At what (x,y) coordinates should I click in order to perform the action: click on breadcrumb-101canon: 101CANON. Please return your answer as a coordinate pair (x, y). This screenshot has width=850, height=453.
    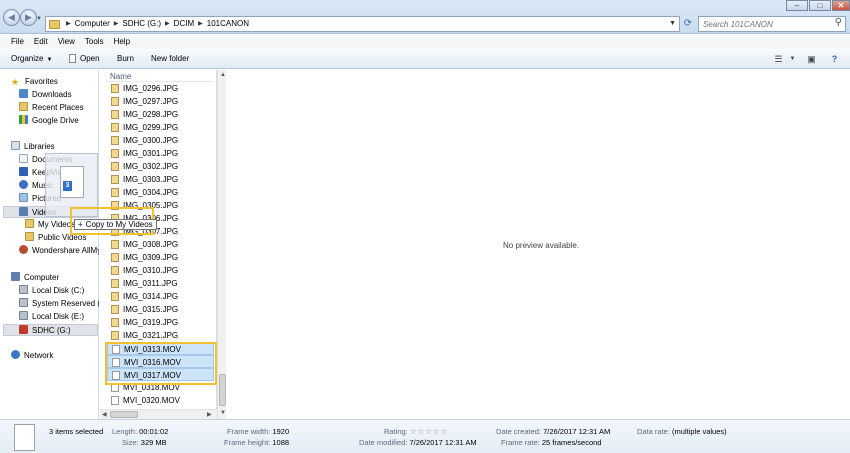
    Looking at the image, I should click on (228, 23).